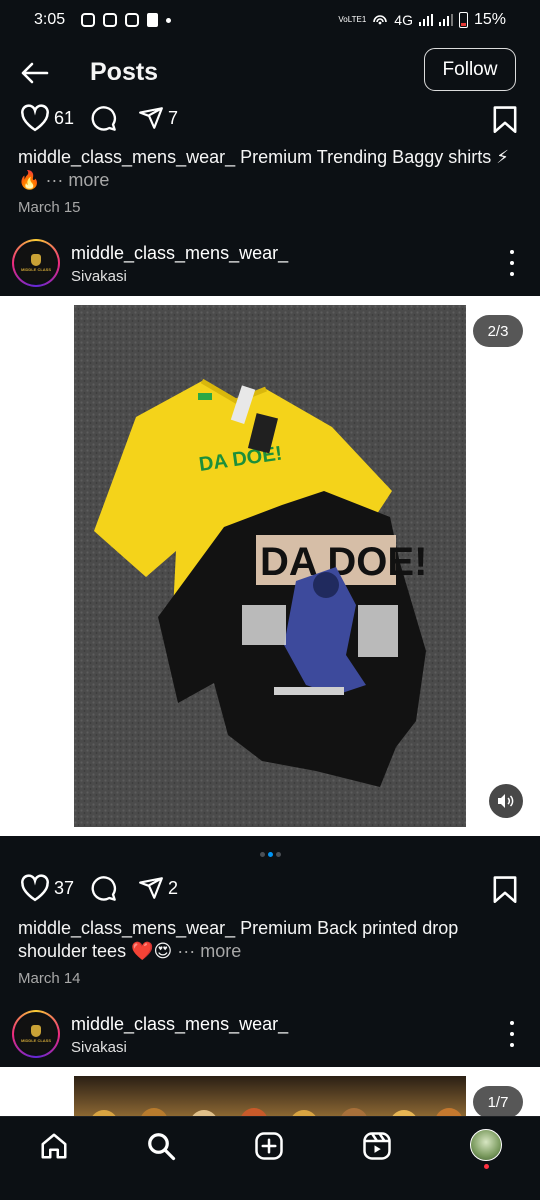 This screenshot has height=1200, width=540. What do you see at coordinates (49, 978) in the screenshot?
I see `post-date: March 14` at bounding box center [49, 978].